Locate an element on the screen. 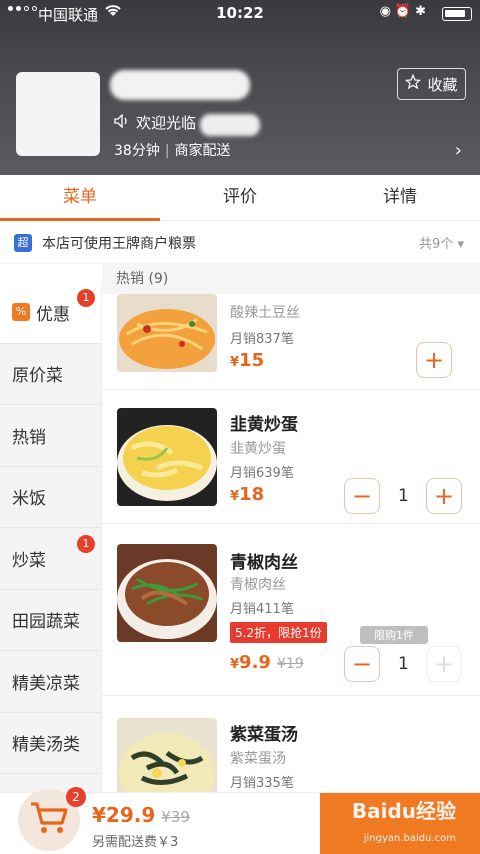  sidebar-item-promo: % 优惠 1 is located at coordinates (50, 313).